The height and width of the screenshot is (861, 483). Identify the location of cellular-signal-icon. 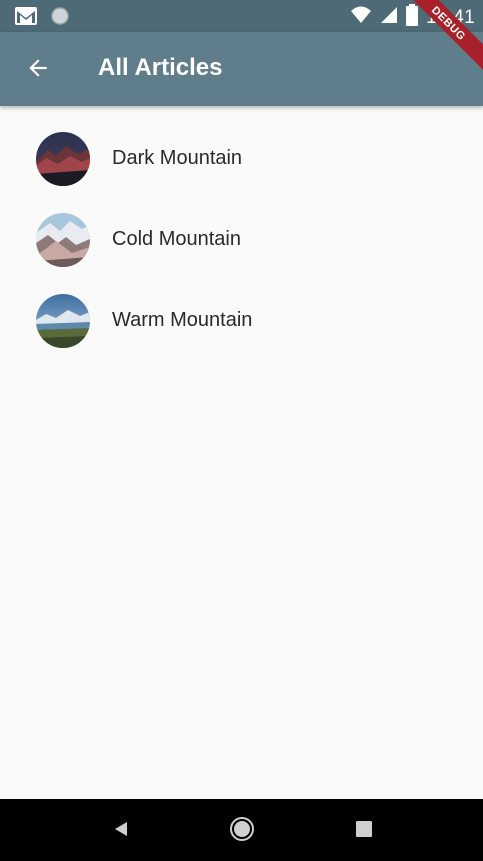
(389, 17).